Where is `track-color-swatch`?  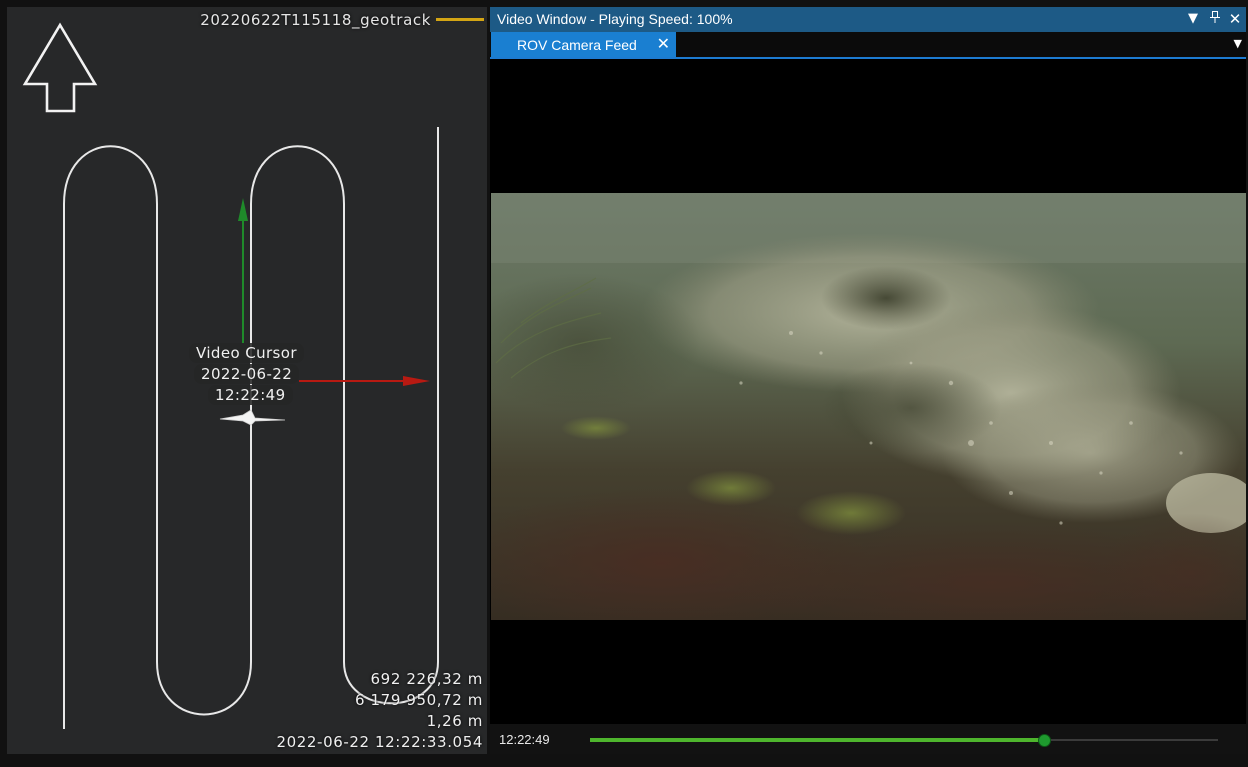
track-color-swatch is located at coordinates (460, 19).